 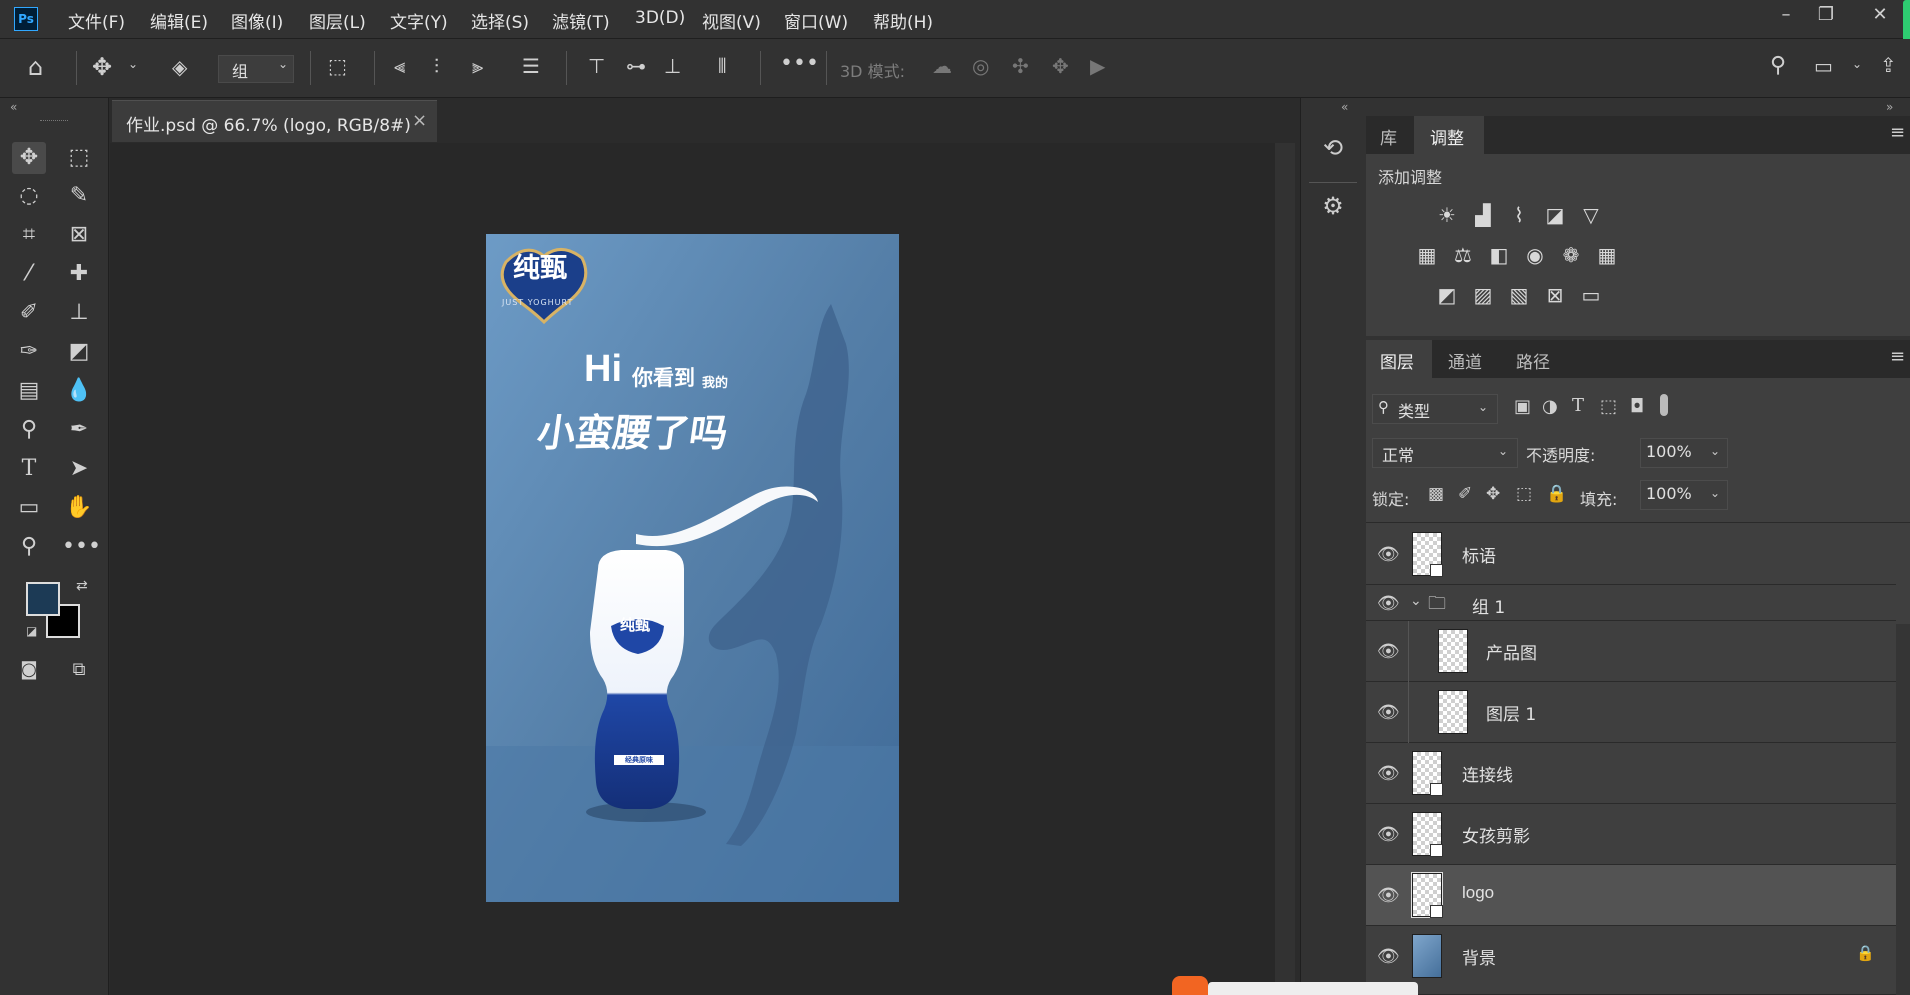 I want to click on hue-saturation-icon: ▦, so click(x=1427, y=255).